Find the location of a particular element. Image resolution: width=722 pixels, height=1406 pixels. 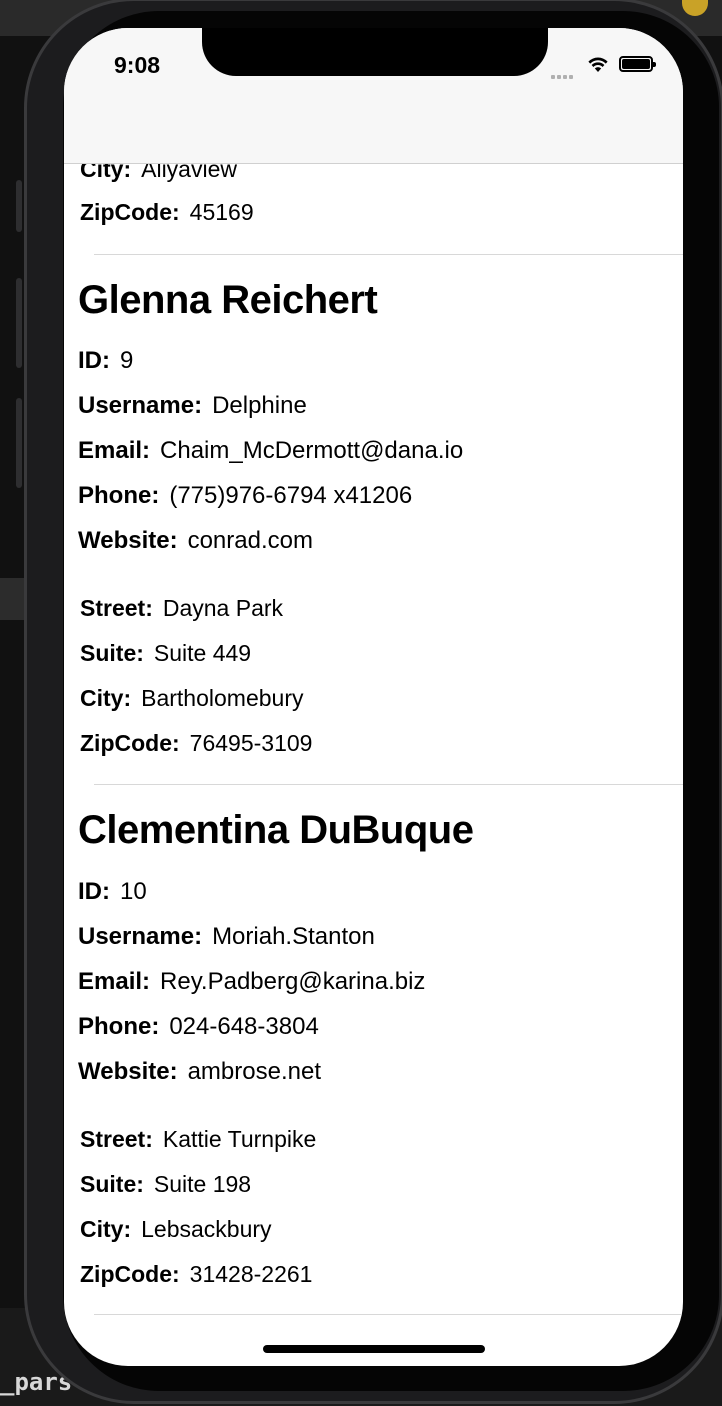

mute-switch is located at coordinates (19, 206).